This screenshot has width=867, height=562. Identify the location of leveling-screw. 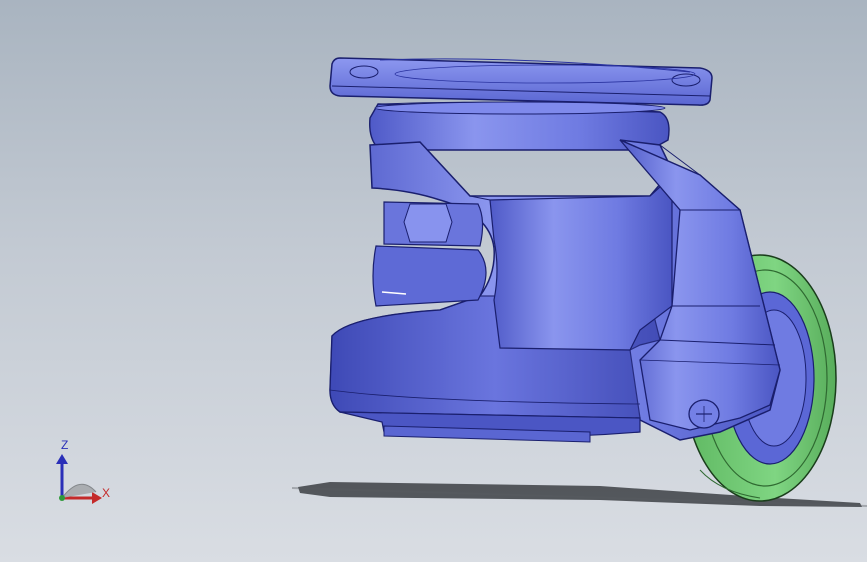
(429, 254).